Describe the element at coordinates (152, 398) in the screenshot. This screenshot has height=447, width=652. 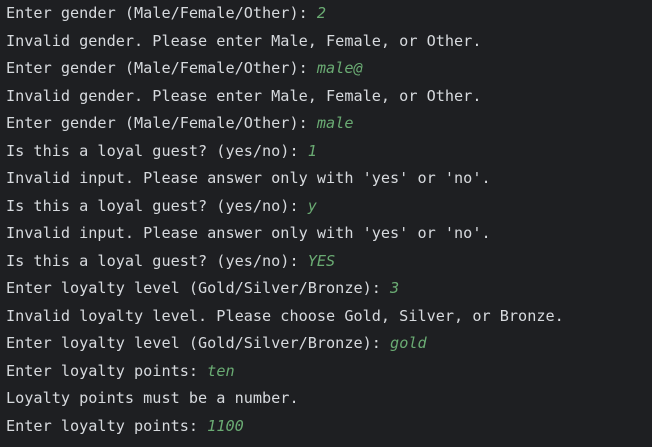
I see `console-text: Loyalty points must be a number.` at that location.